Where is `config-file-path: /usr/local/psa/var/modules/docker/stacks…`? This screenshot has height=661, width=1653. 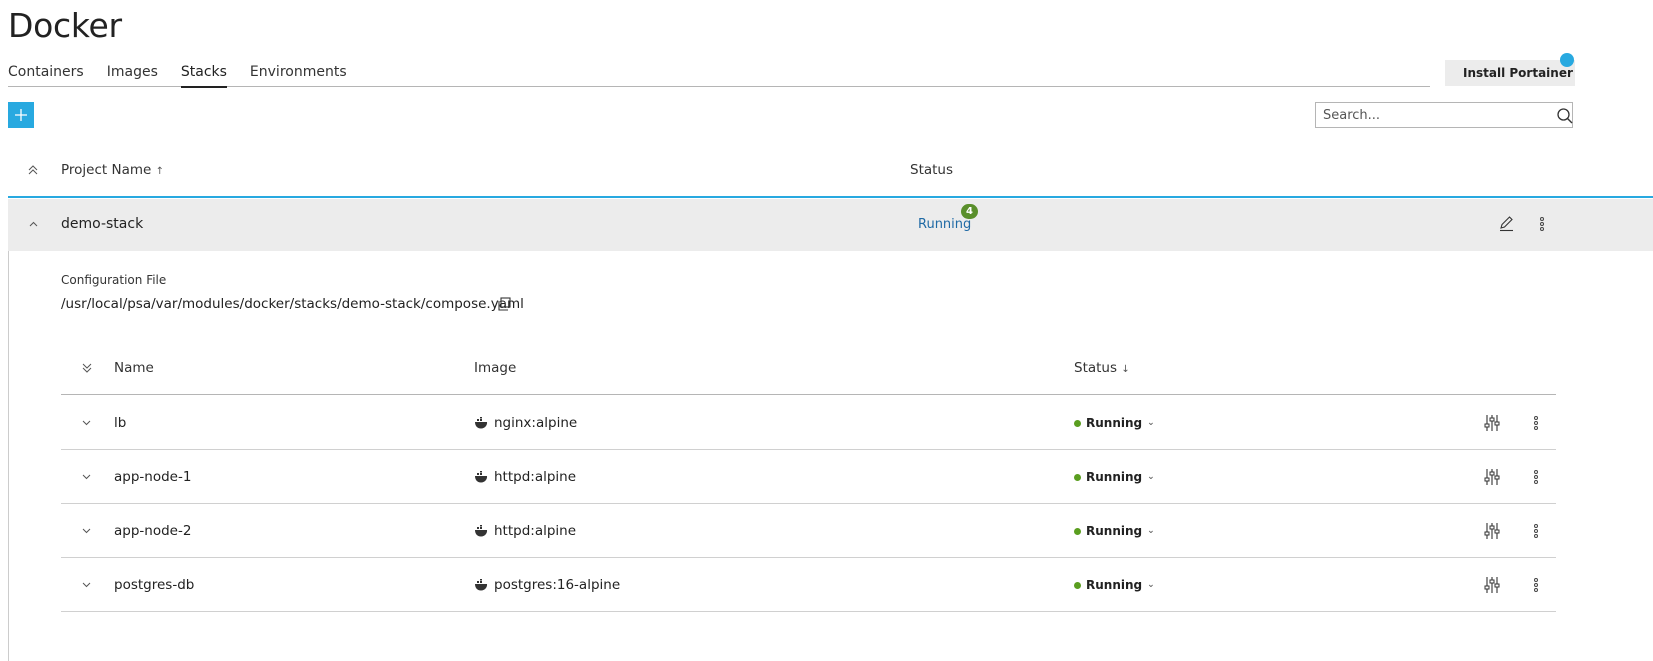
config-file-path: /usr/local/psa/var/modules/docker/stacks… is located at coordinates (292, 304).